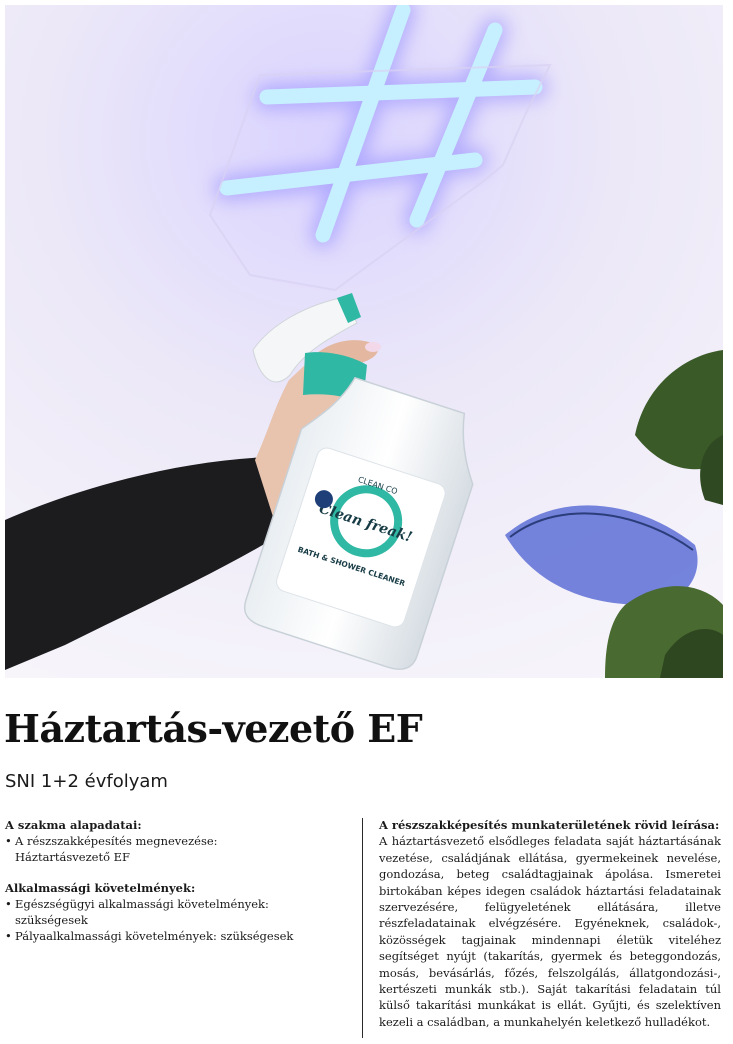 The height and width of the screenshot is (1044, 733). I want to click on page-title: Háztartás-vezető EF, so click(213, 728).